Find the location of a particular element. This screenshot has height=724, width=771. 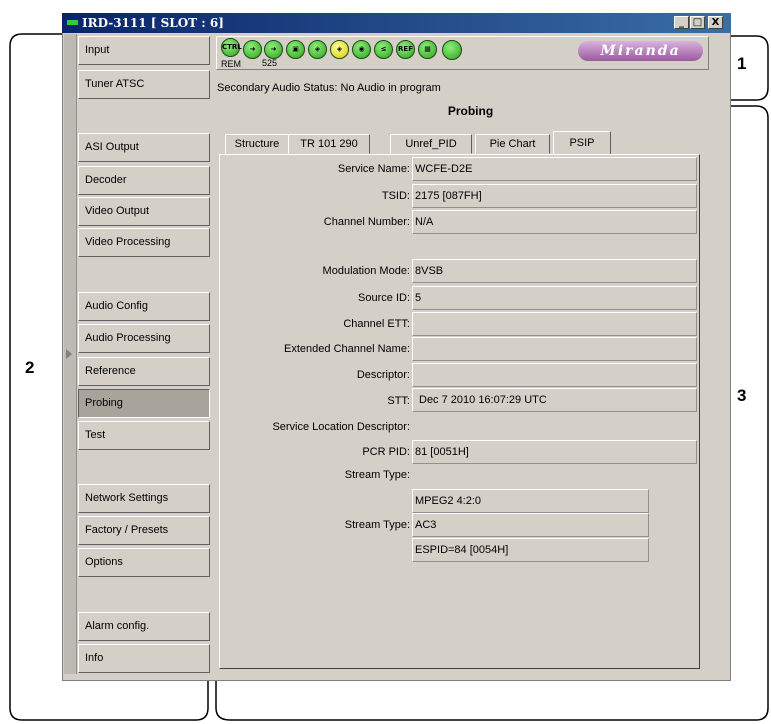

stream-type-field-1: MPEG2 4:2:0 is located at coordinates (530, 501).